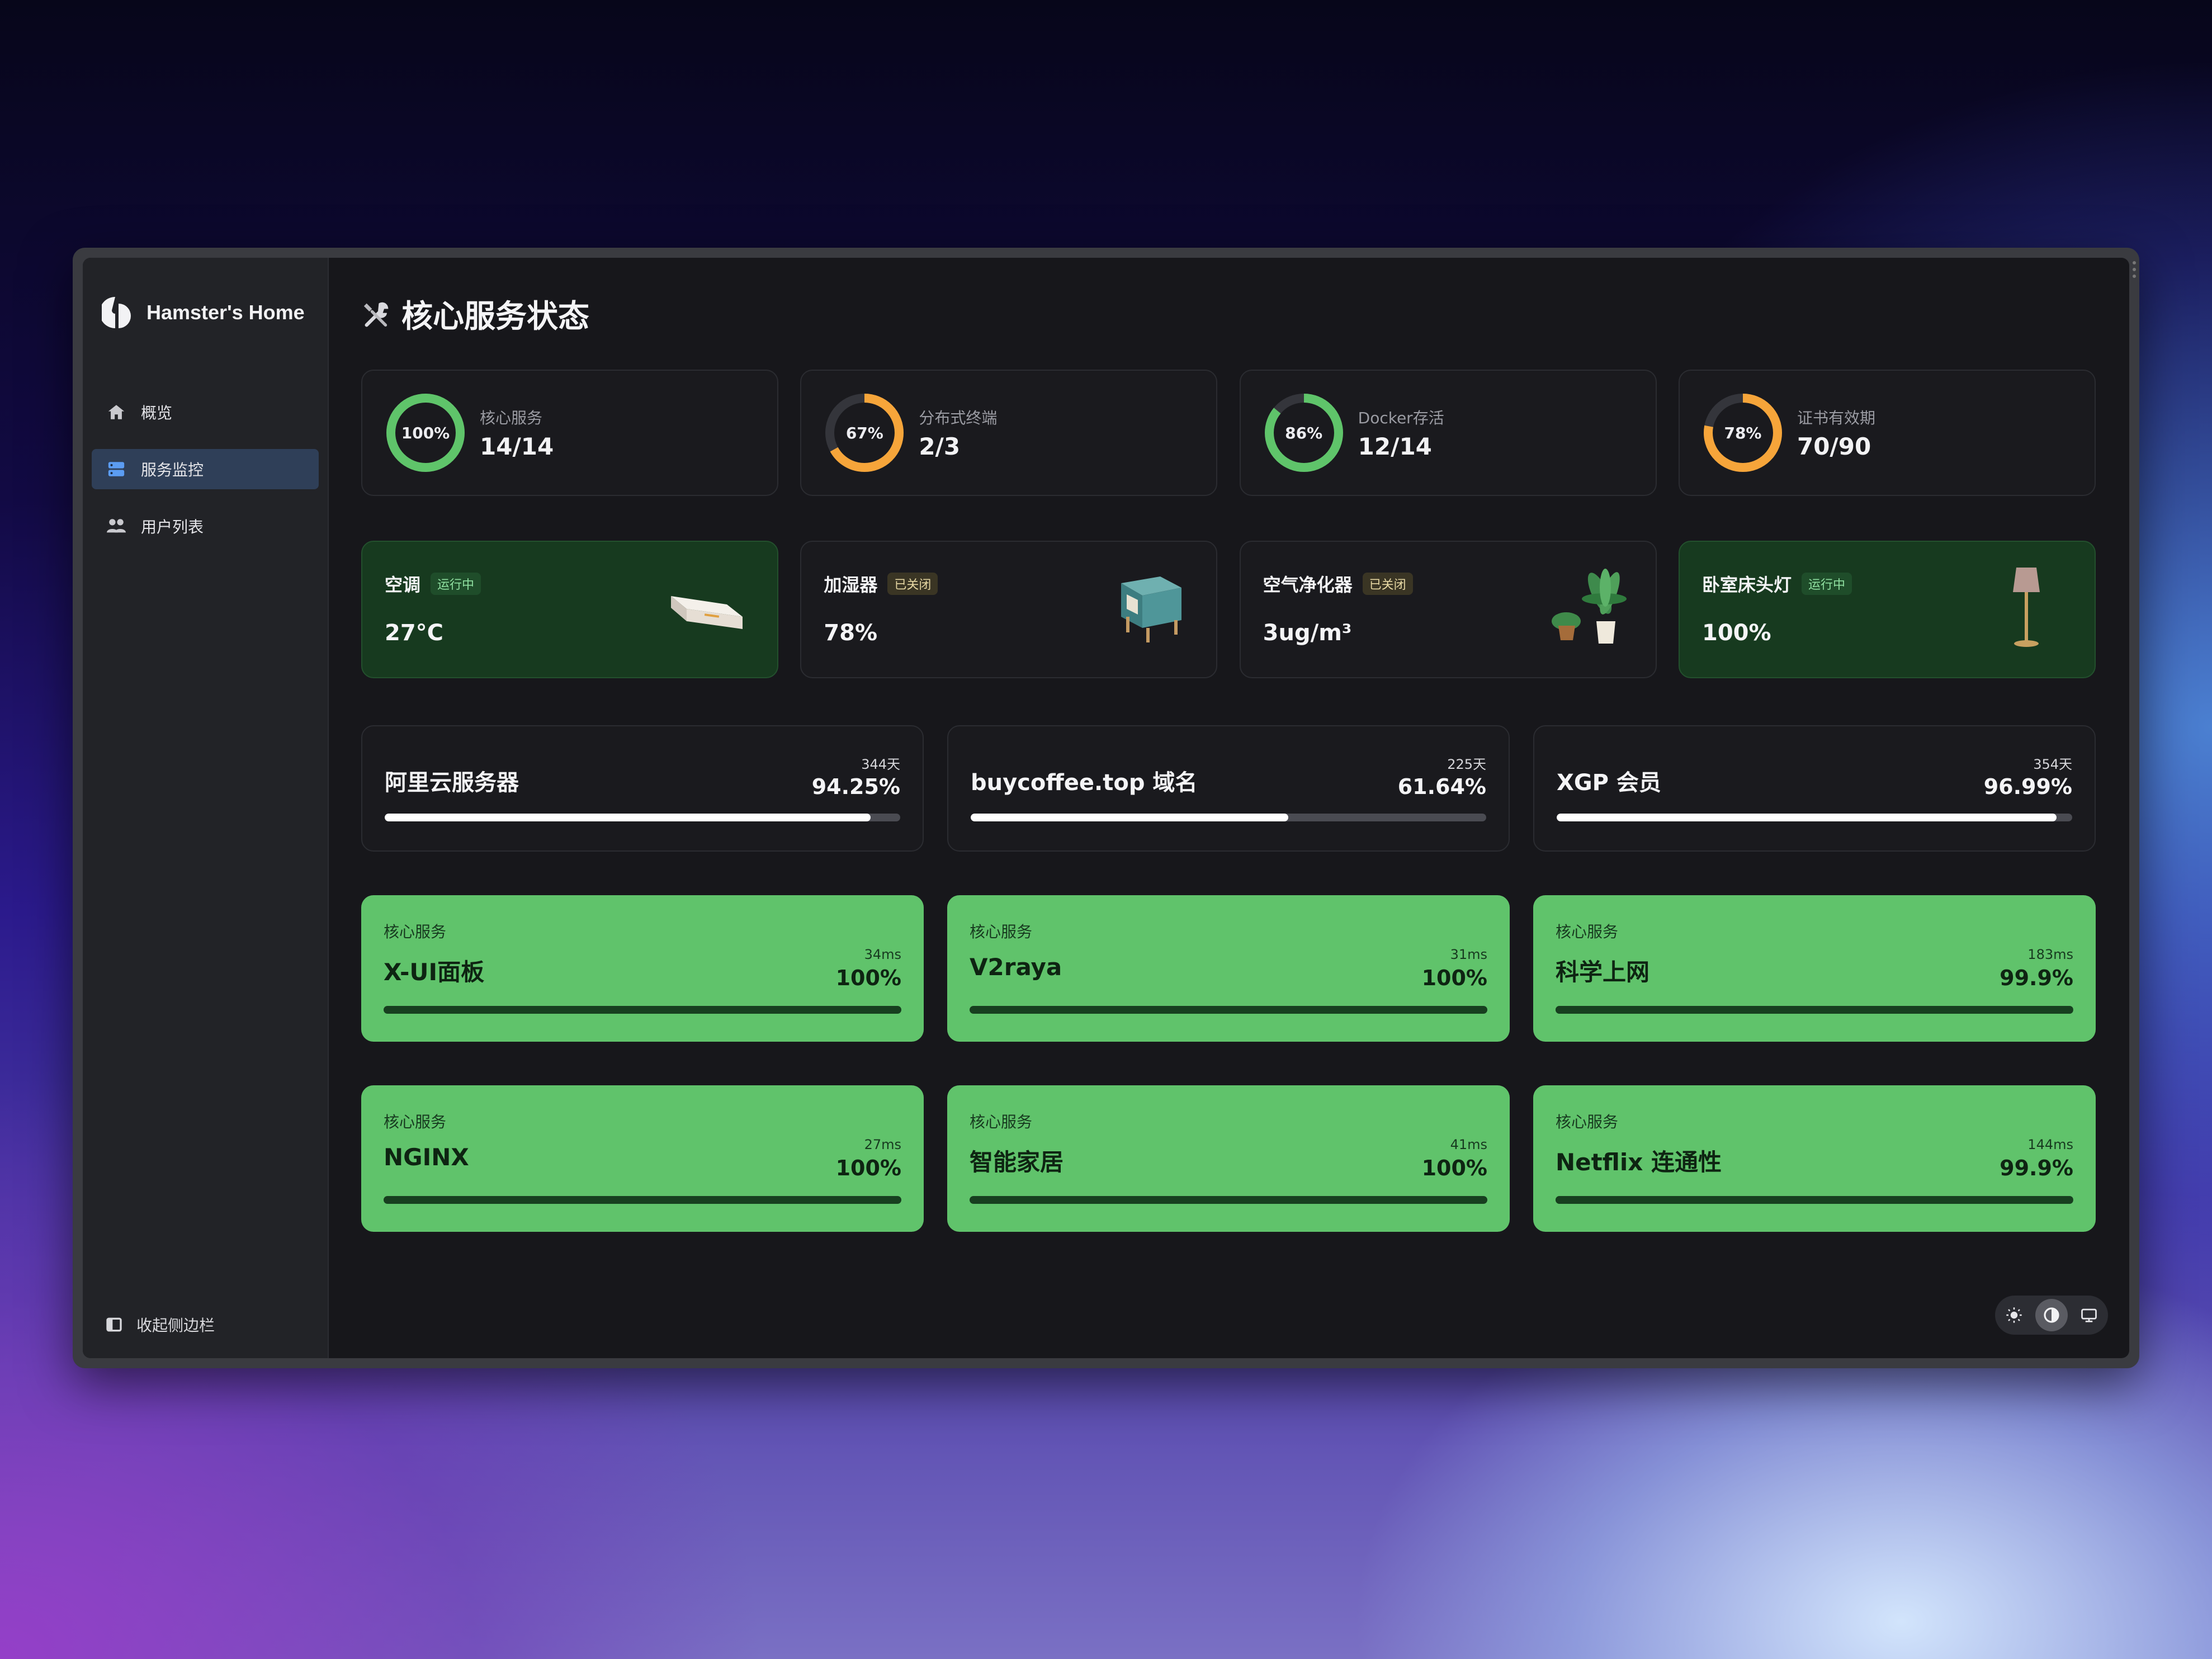  I want to click on service-uptime: 99.9%, so click(2036, 1168).